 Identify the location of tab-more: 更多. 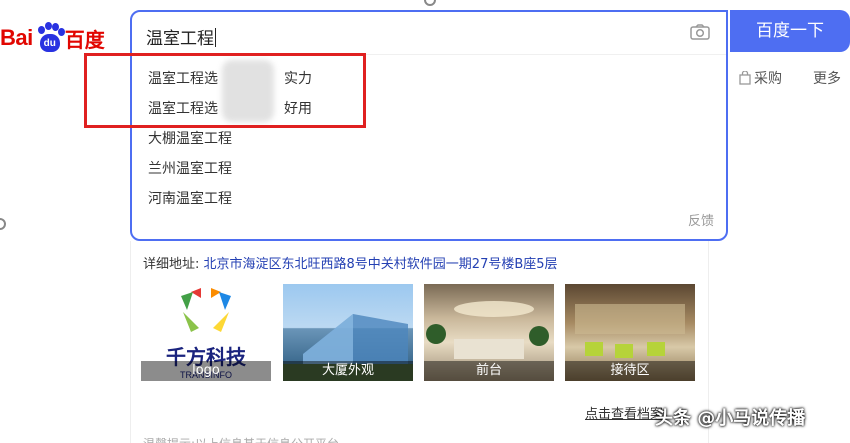
(827, 78).